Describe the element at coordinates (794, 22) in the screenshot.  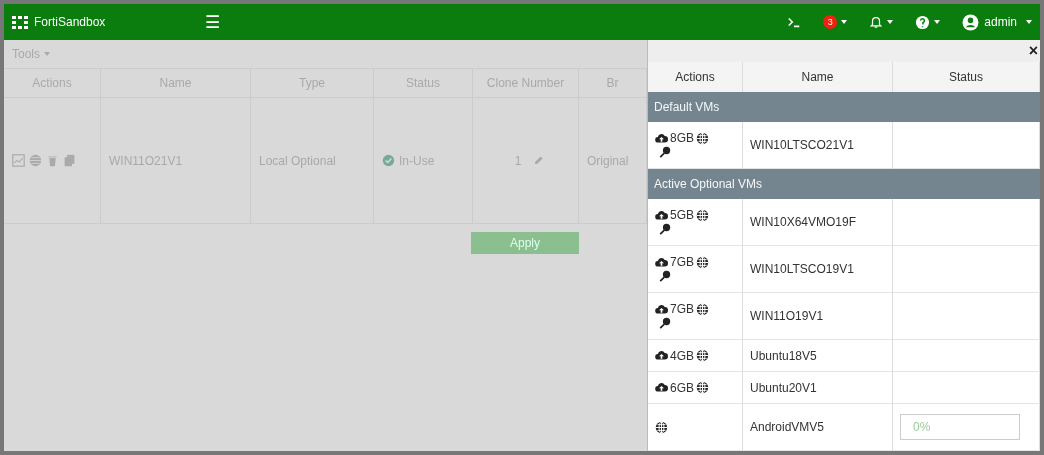
I see `terminal-icon` at that location.